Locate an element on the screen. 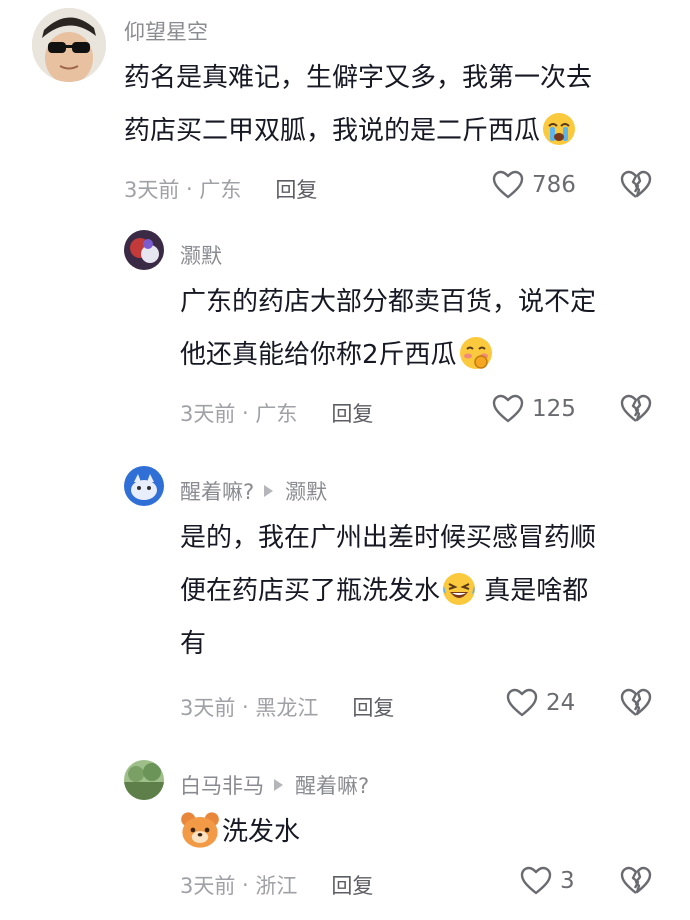 The height and width of the screenshot is (920, 690). like-count: 786 is located at coordinates (554, 185).